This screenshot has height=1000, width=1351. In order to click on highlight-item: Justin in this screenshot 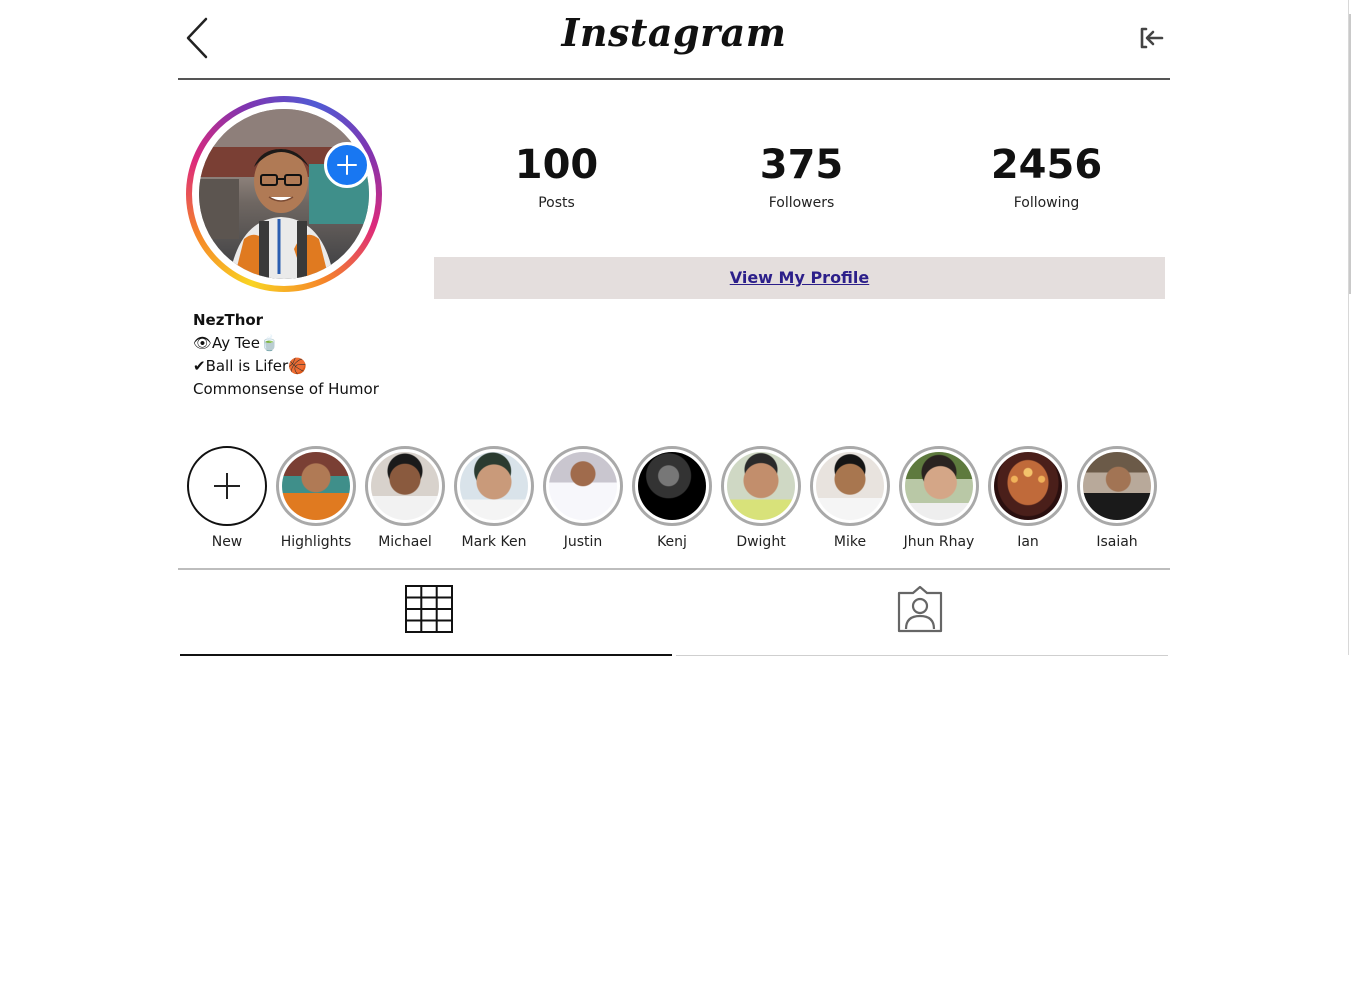, I will do `click(583, 498)`.